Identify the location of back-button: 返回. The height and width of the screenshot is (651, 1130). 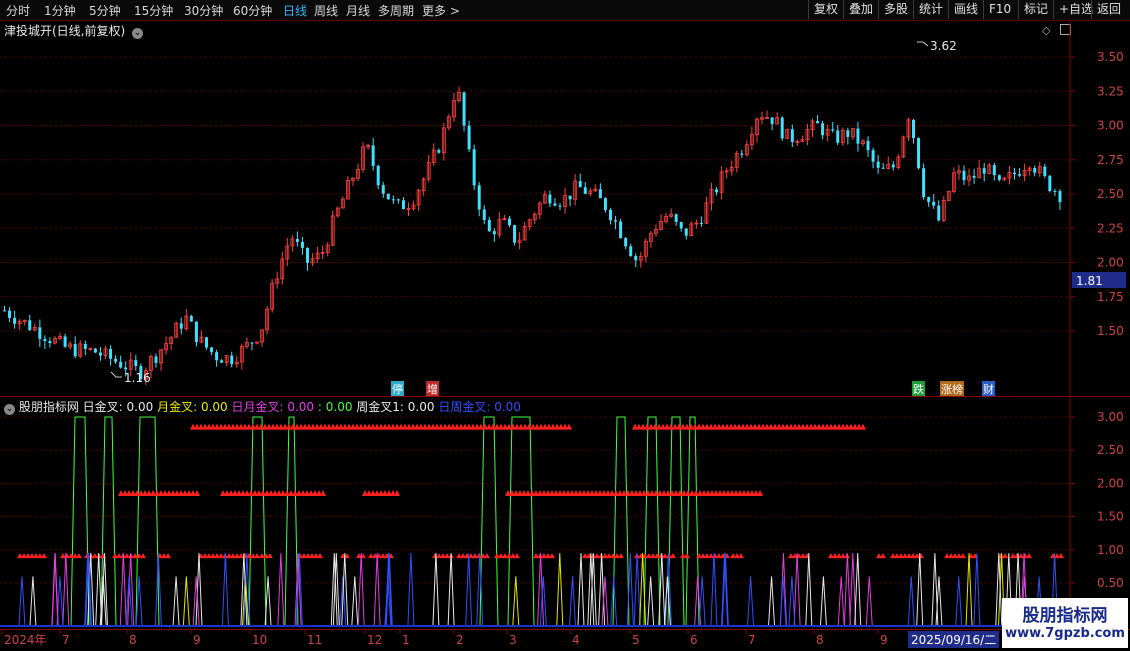
(1108, 9).